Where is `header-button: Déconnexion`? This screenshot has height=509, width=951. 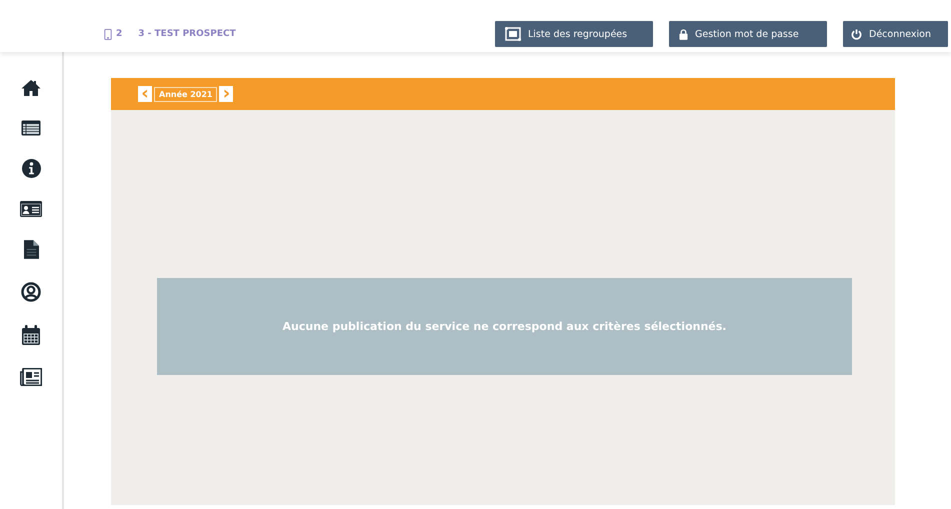 header-button: Déconnexion is located at coordinates (895, 34).